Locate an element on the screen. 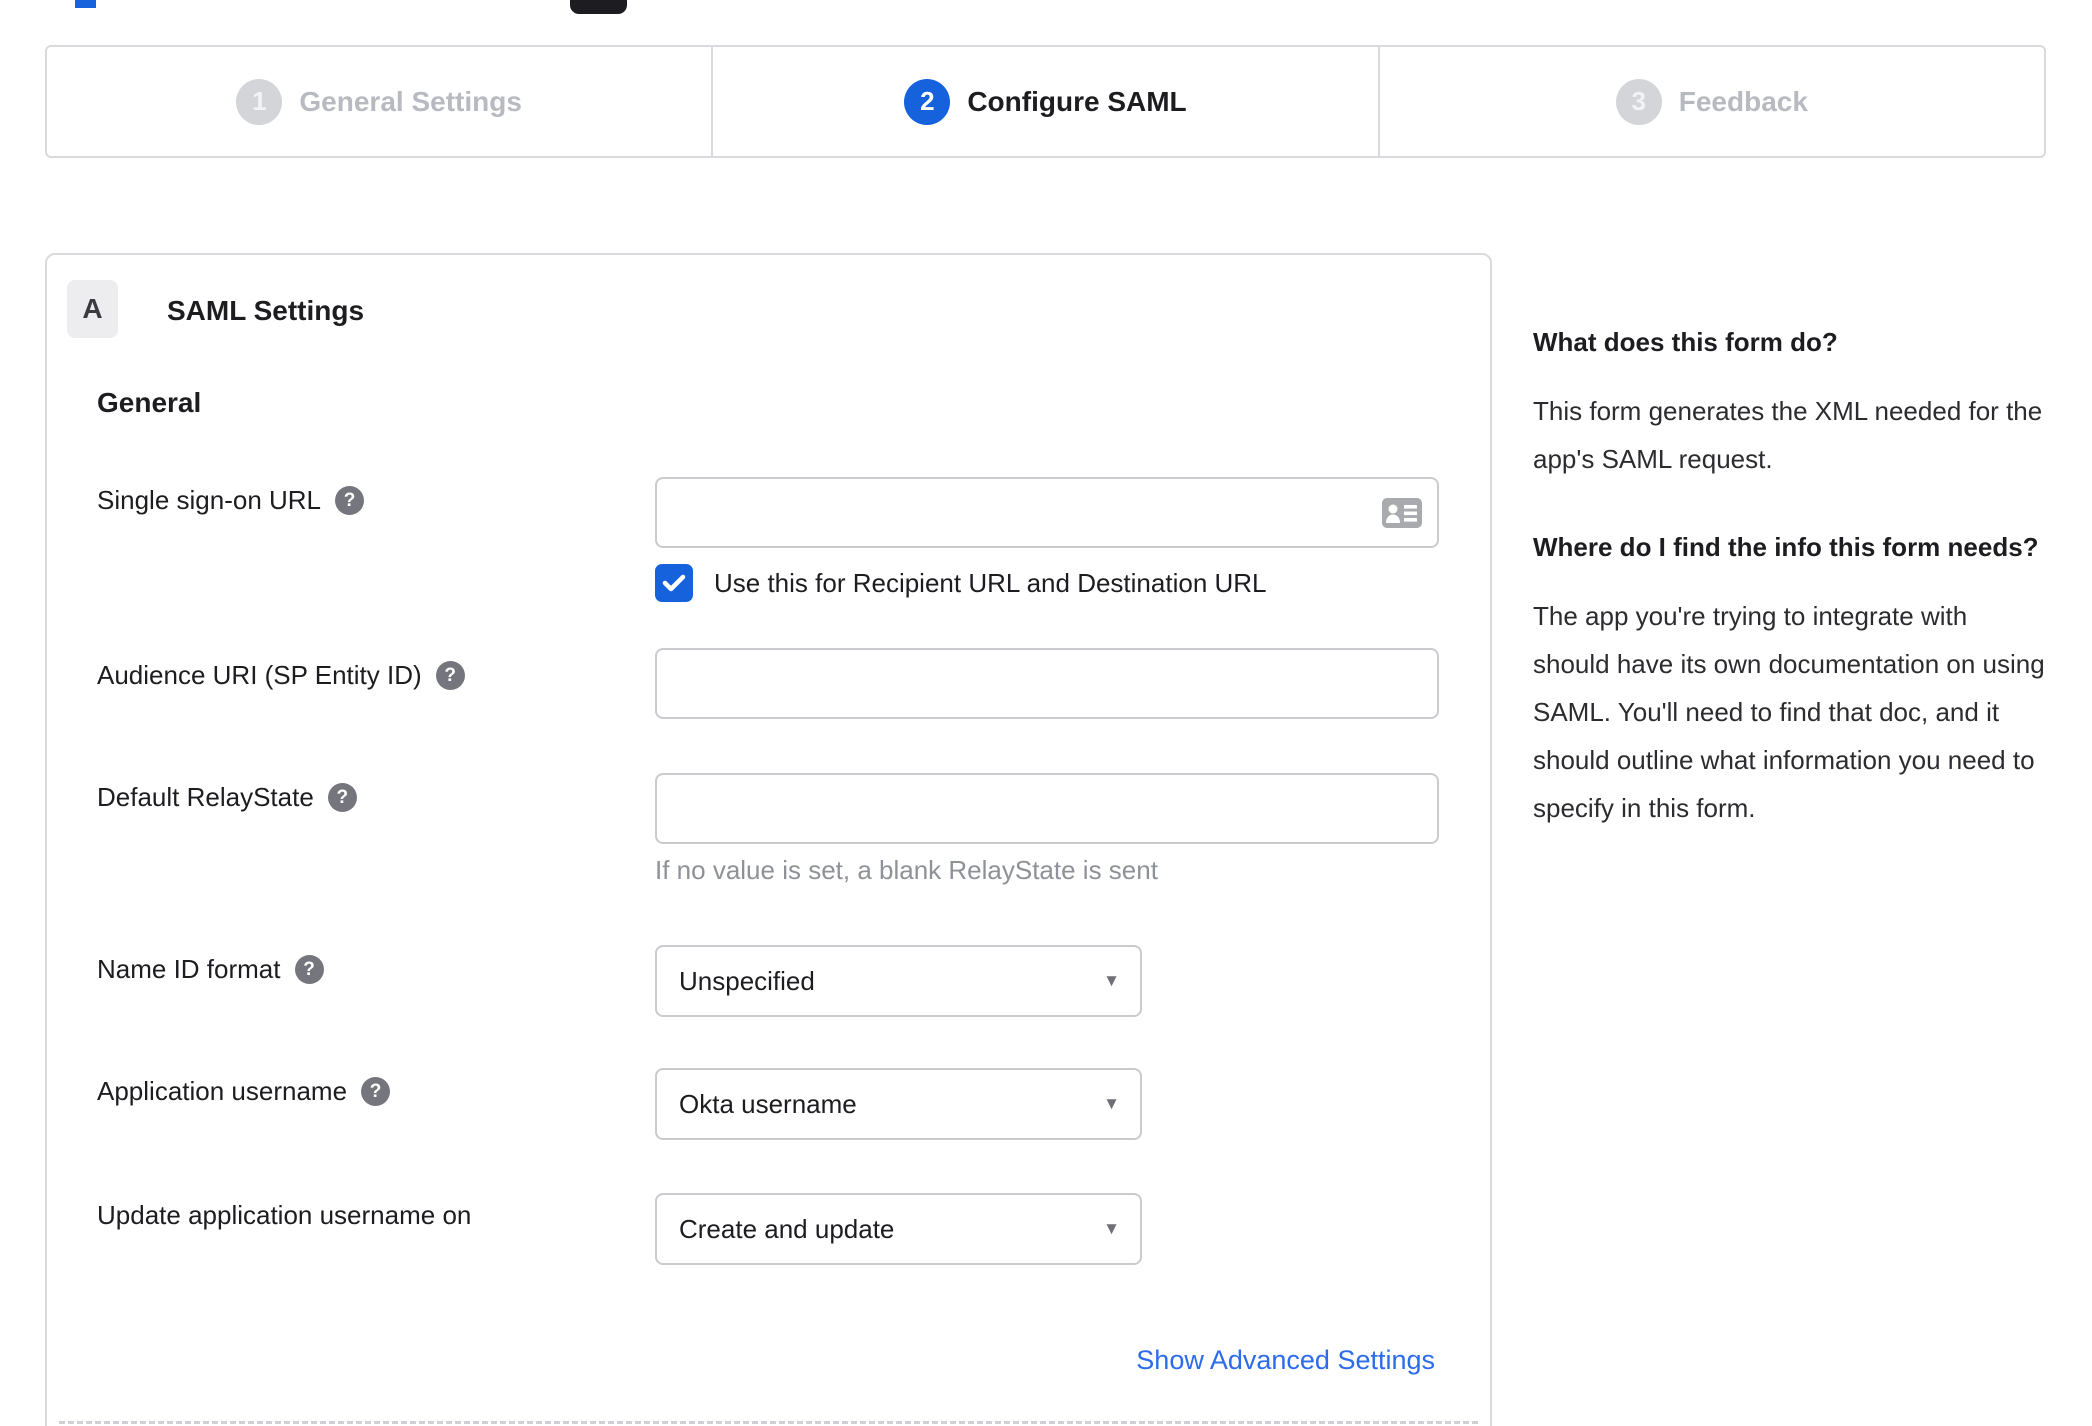 The image size is (2092, 1426). default-relaystate-field is located at coordinates (1047, 808).